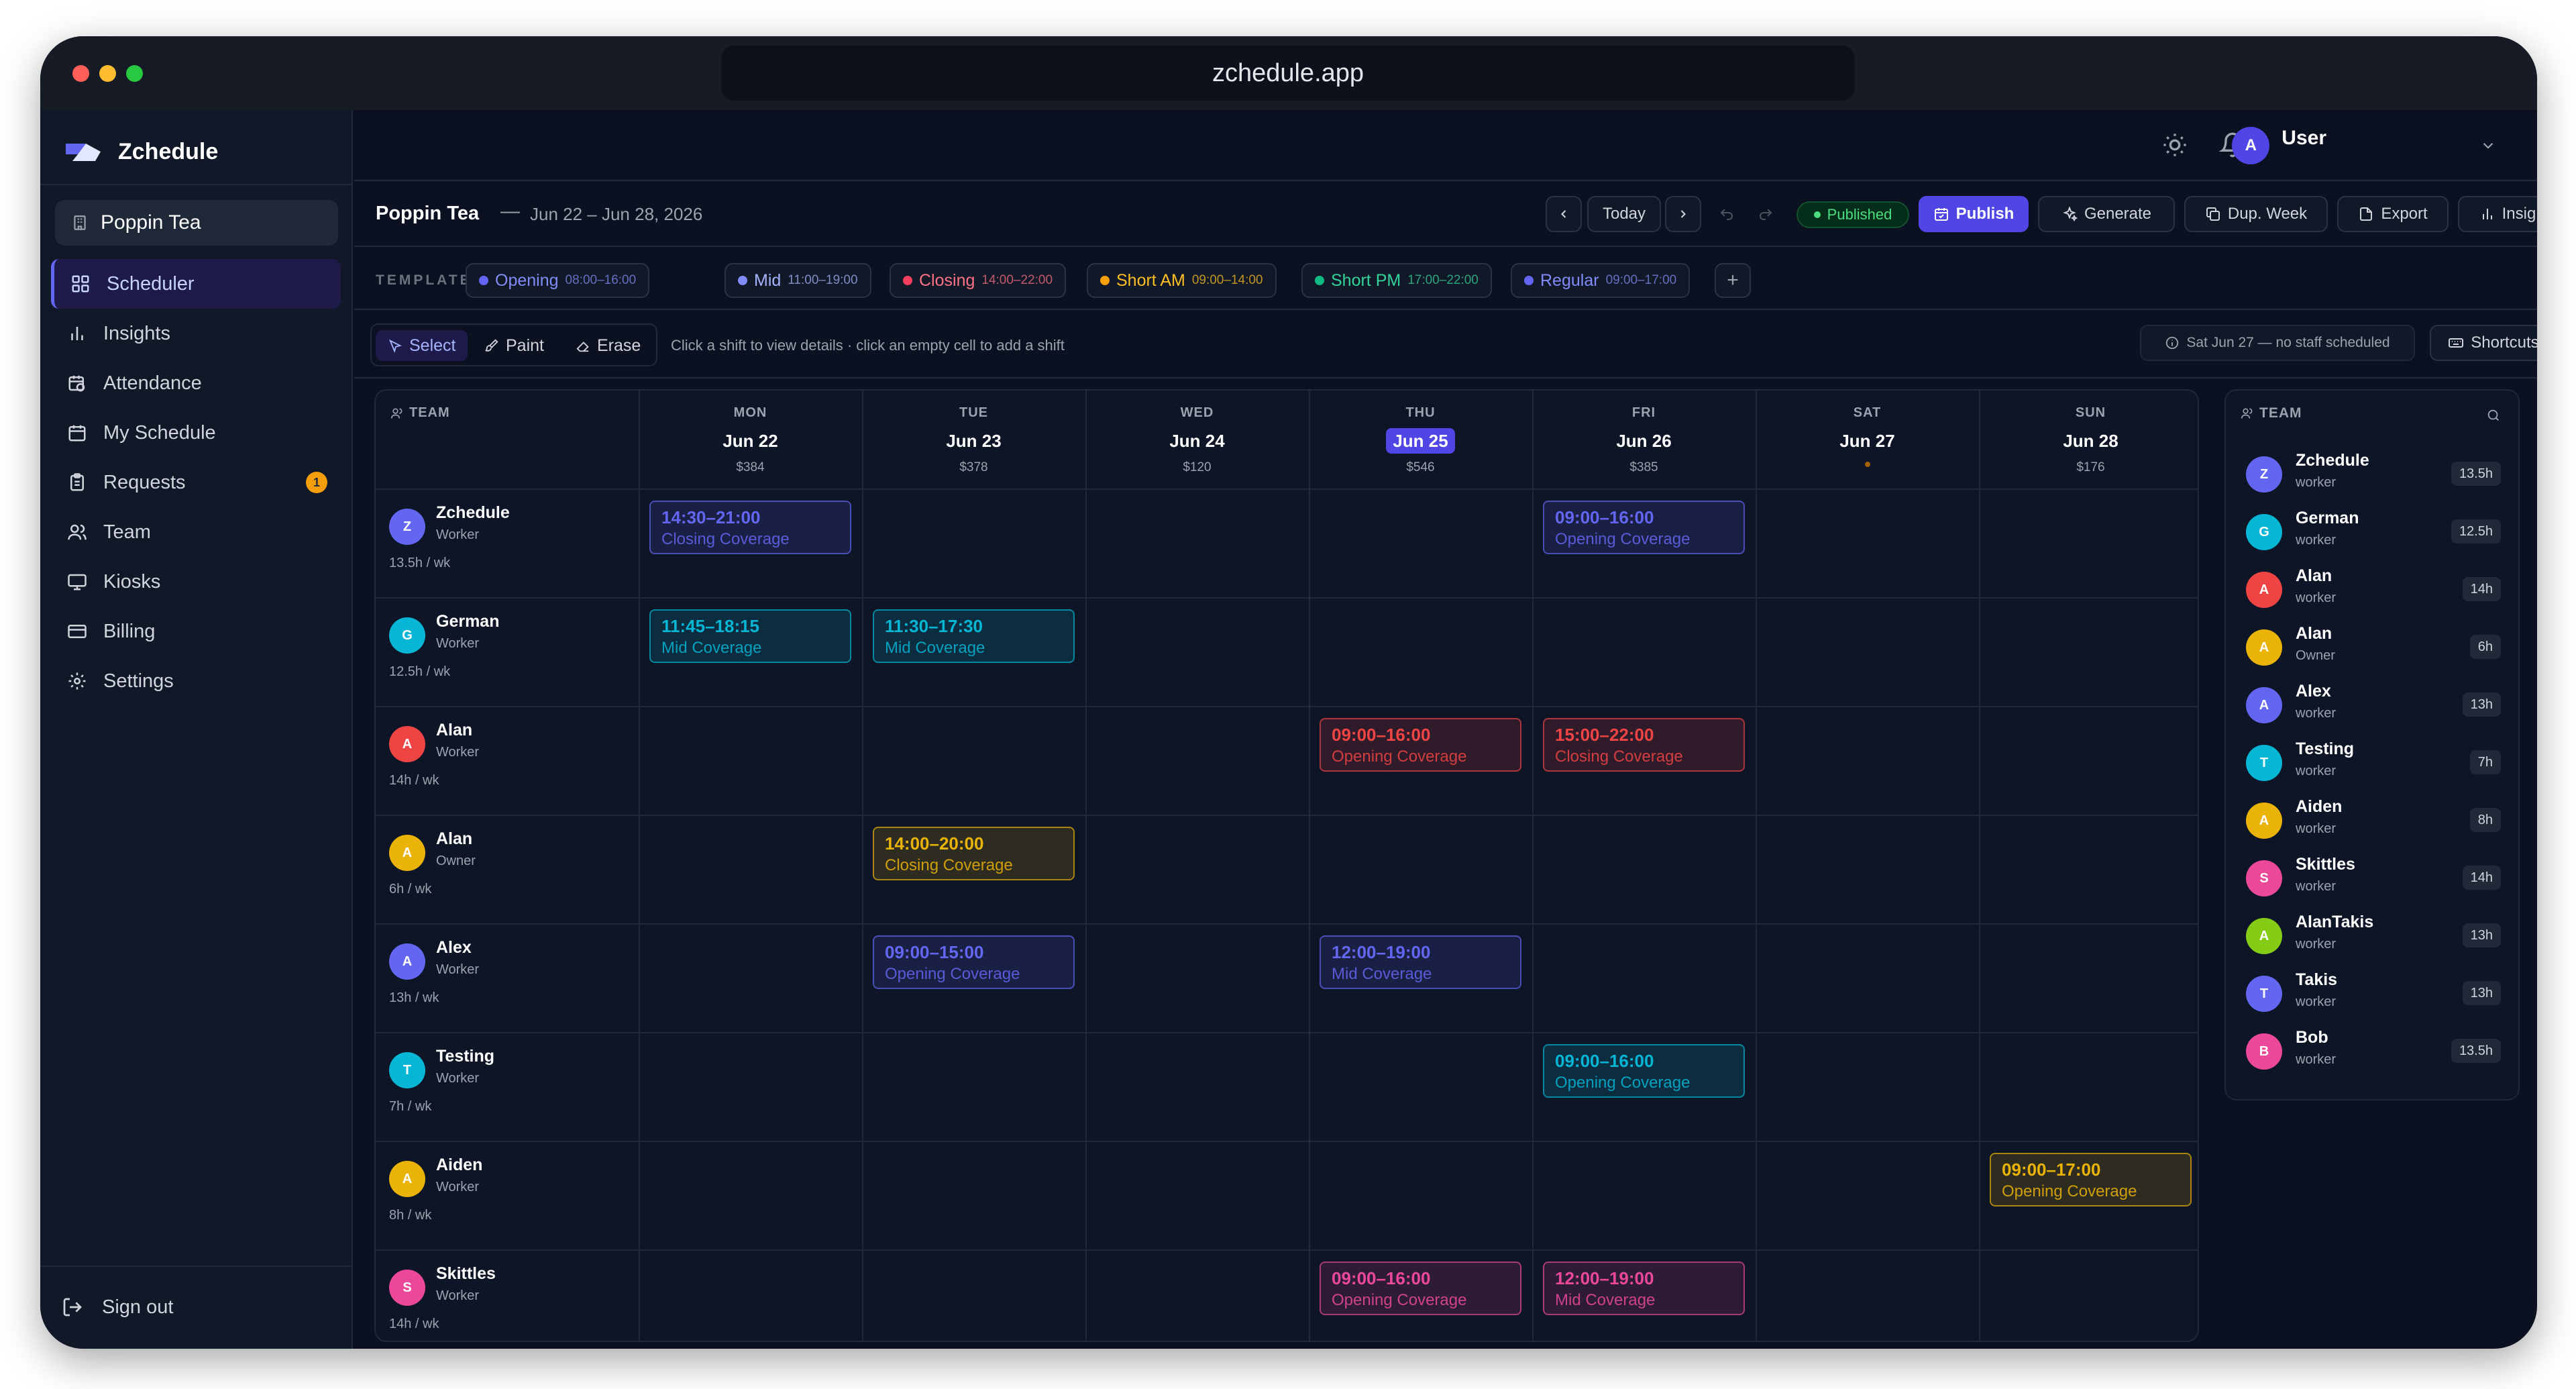  Describe the element at coordinates (2373, 474) in the screenshot. I see `team-panel-member: Z Zchedule worker 13.5h` at that location.